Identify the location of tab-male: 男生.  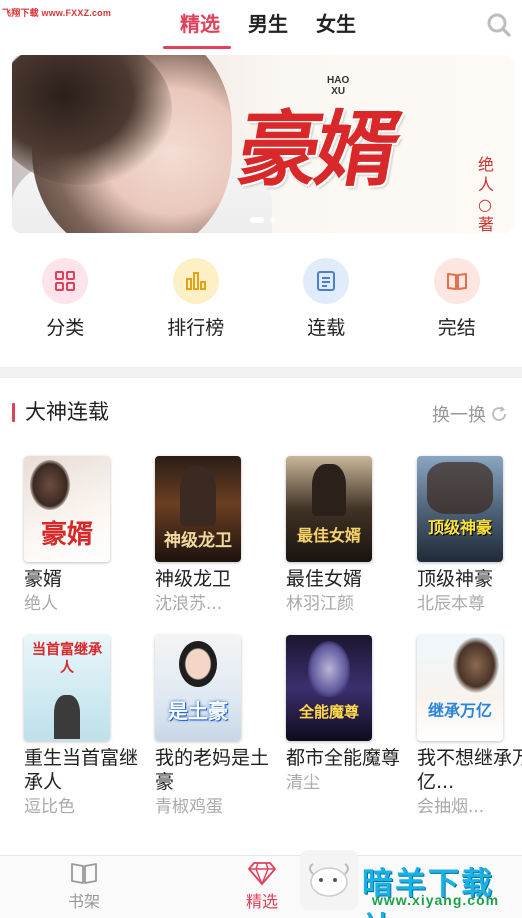
(268, 24).